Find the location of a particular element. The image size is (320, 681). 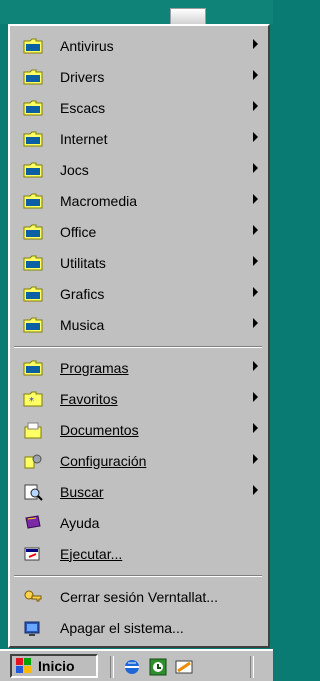

favorites-folder-icon: * is located at coordinates (33, 399).